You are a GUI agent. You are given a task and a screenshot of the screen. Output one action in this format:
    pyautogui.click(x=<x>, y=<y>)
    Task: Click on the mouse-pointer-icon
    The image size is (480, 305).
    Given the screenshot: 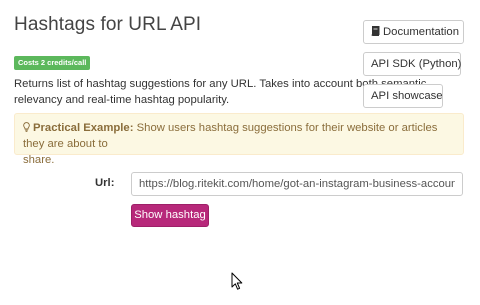 What is the action you would take?
    pyautogui.click(x=237, y=281)
    